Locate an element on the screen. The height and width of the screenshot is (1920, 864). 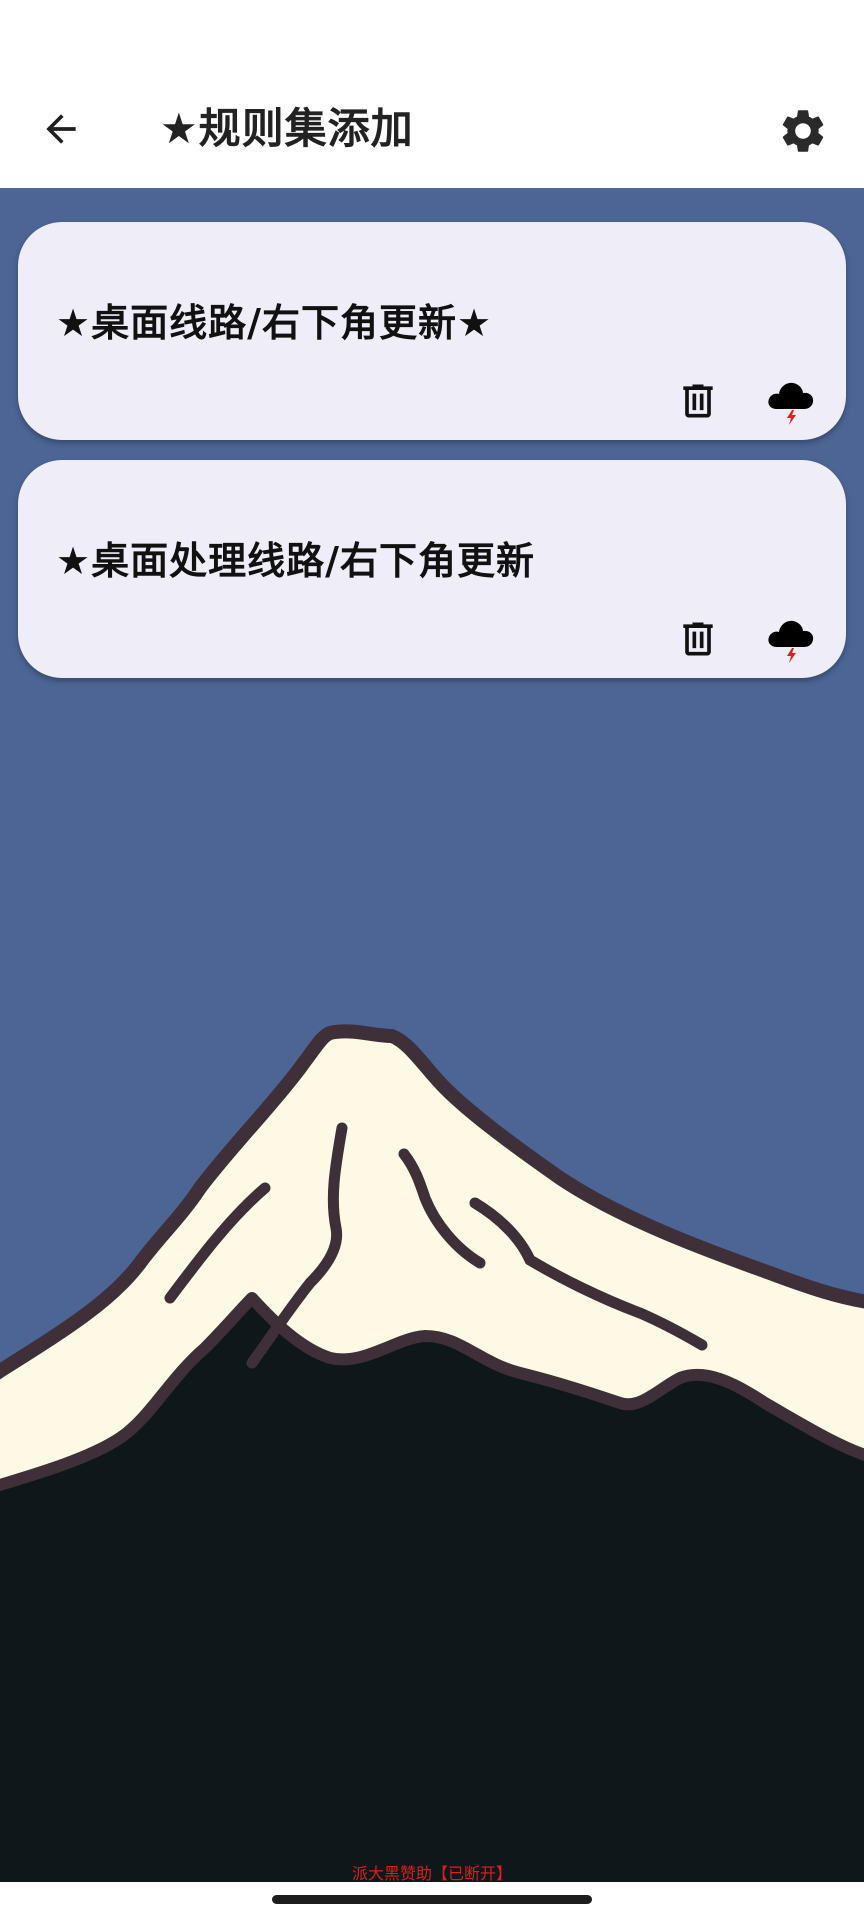
rule-set-card: ★桌面线路/右下角更新★ is located at coordinates (432, 331).